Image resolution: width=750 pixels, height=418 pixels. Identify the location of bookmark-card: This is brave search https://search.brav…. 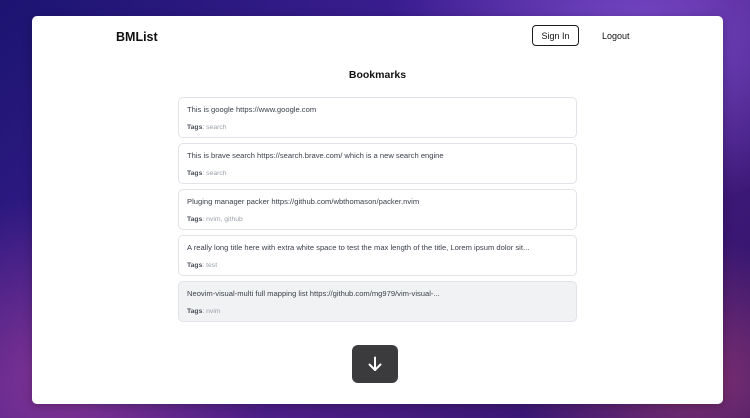
(377, 163).